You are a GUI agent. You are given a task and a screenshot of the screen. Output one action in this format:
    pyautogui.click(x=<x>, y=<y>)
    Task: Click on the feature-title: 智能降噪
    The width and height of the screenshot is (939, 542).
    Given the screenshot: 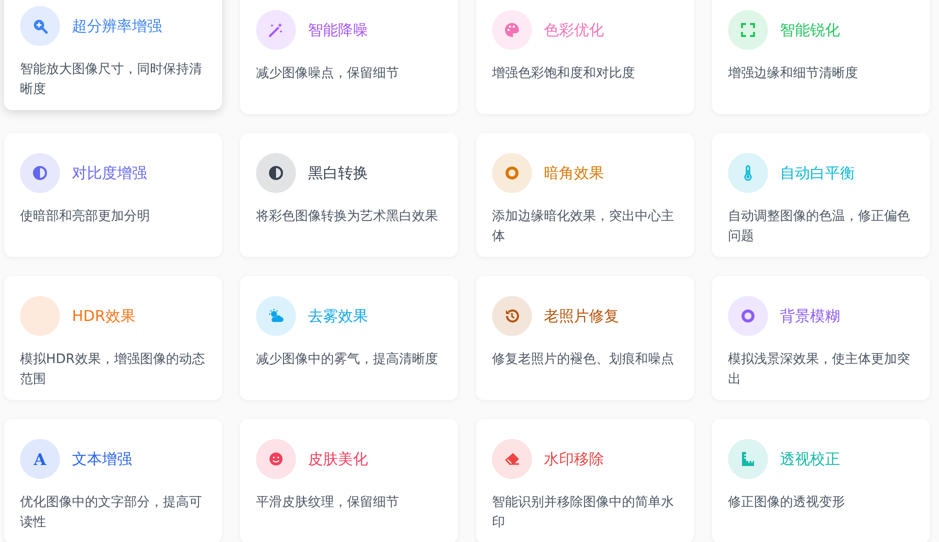 What is the action you would take?
    pyautogui.click(x=338, y=30)
    